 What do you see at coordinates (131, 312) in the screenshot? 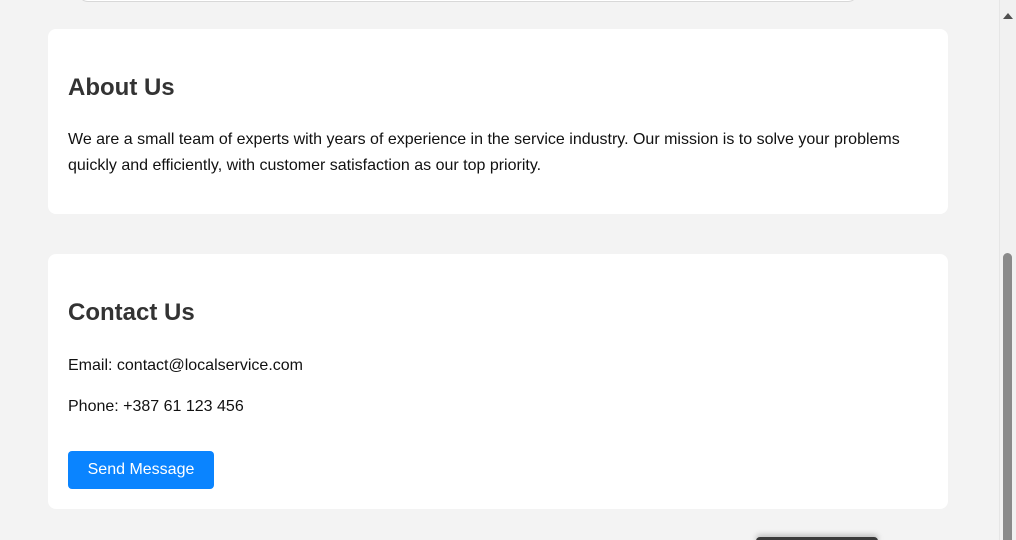
I see `contact-title: Contact Us` at bounding box center [131, 312].